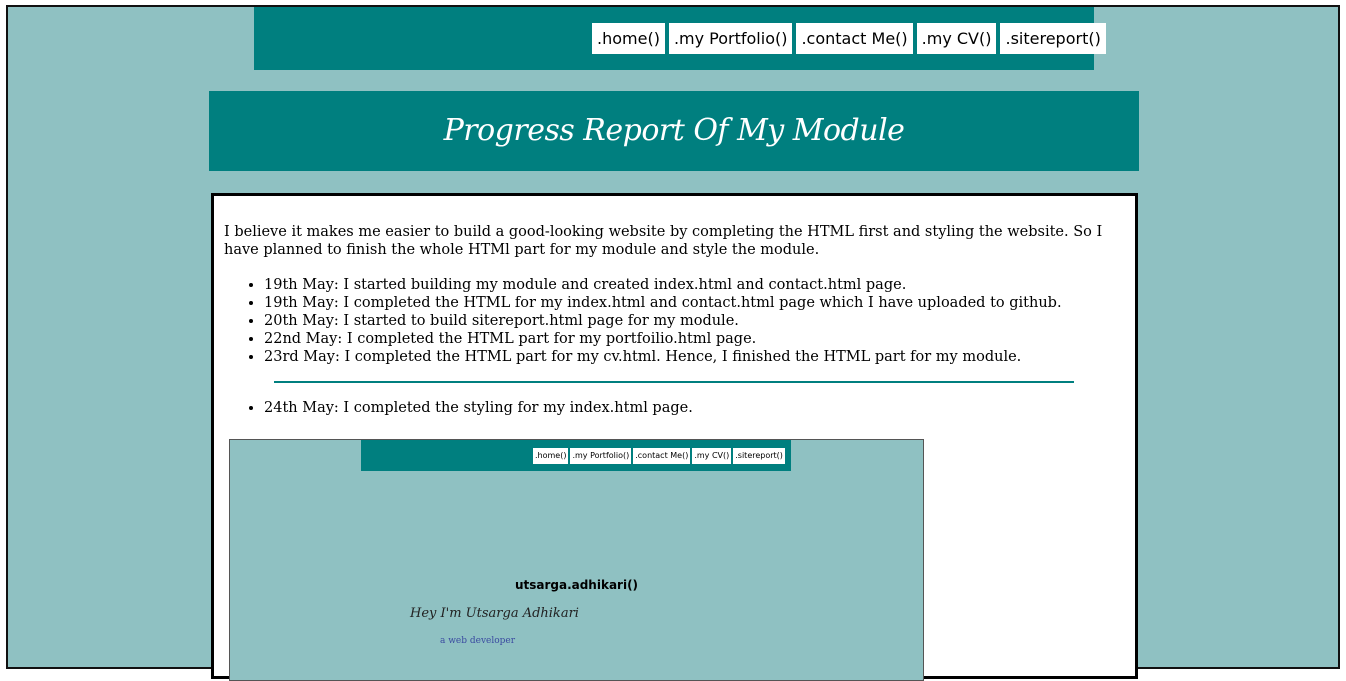 This screenshot has height=681, width=1346. I want to click on divider, so click(674, 382).